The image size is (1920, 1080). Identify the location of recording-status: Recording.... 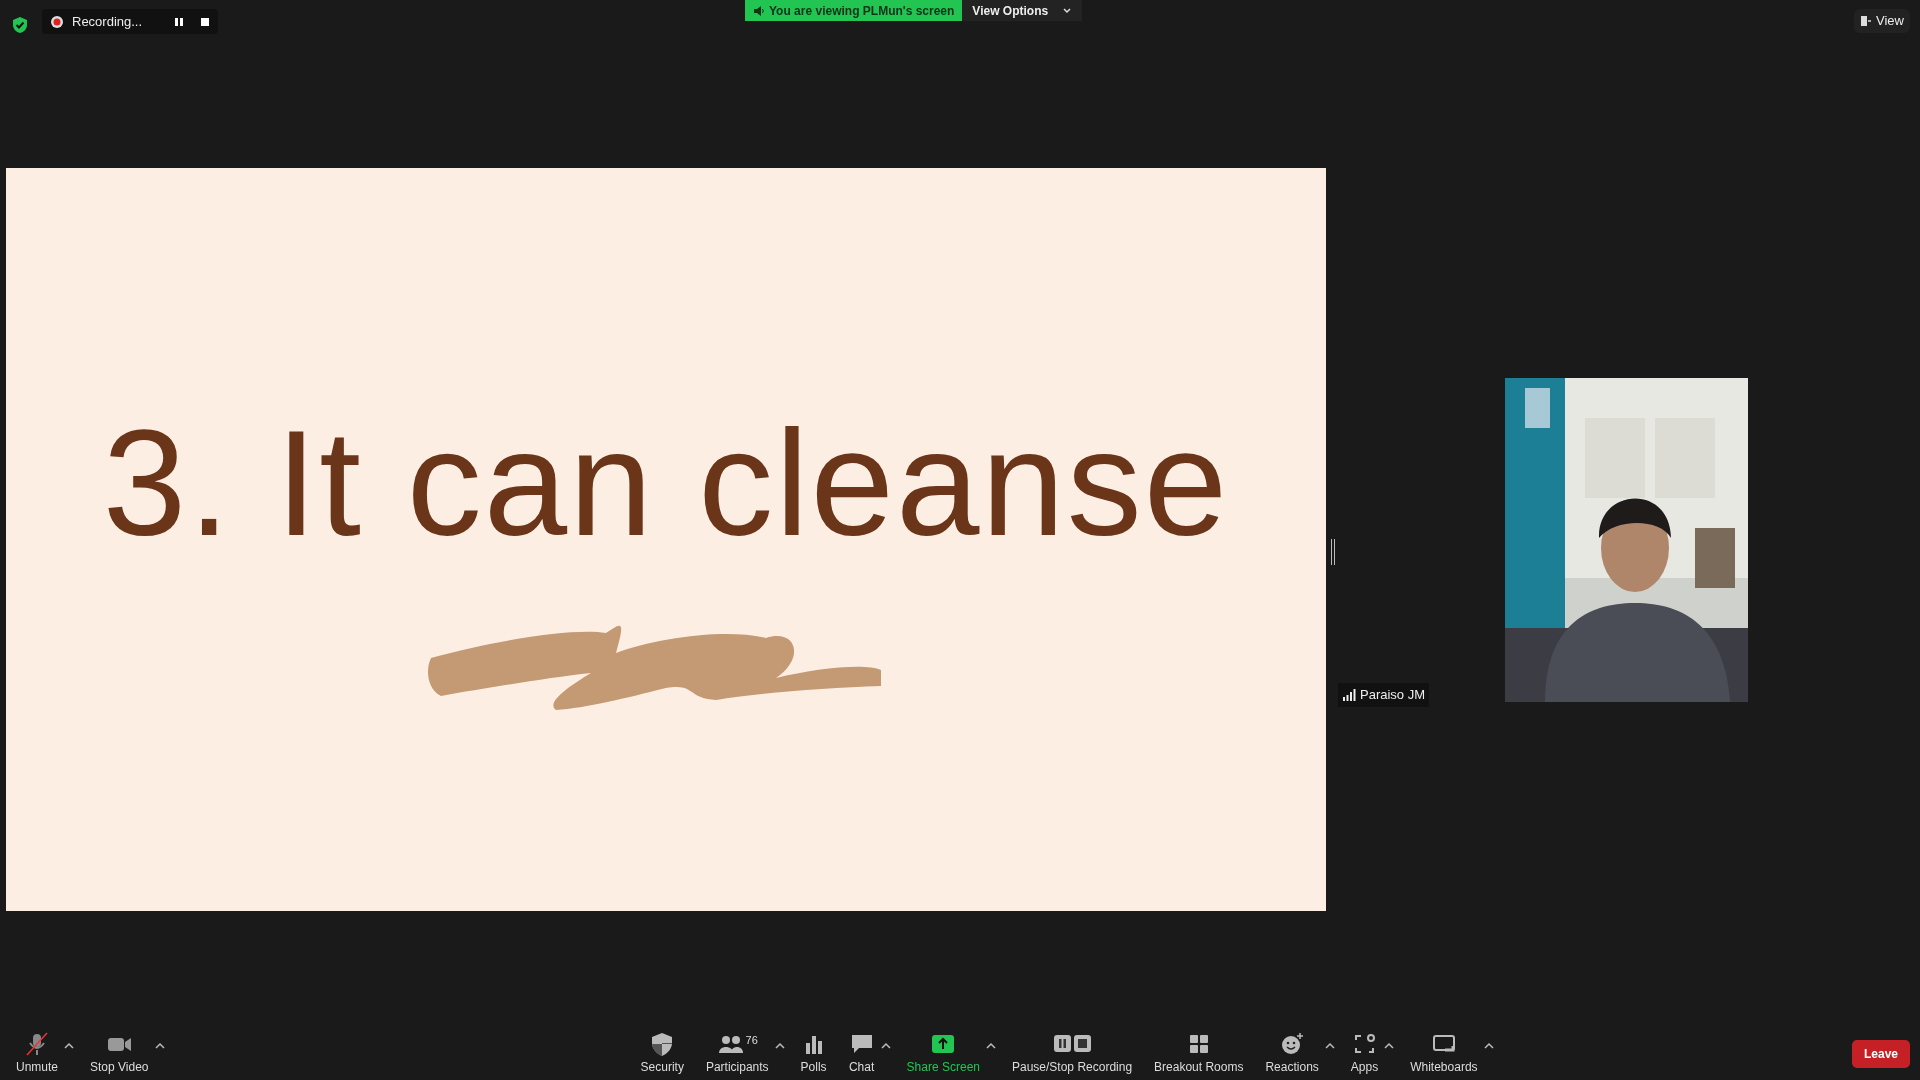
(107, 21).